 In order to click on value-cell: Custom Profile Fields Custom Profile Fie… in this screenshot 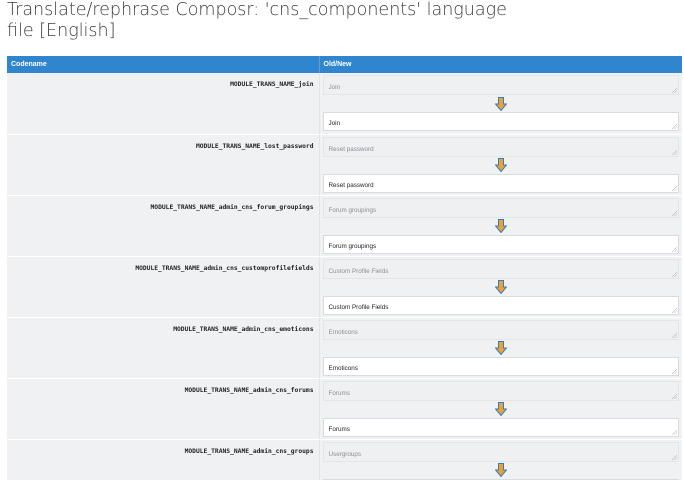, I will do `click(500, 287)`.